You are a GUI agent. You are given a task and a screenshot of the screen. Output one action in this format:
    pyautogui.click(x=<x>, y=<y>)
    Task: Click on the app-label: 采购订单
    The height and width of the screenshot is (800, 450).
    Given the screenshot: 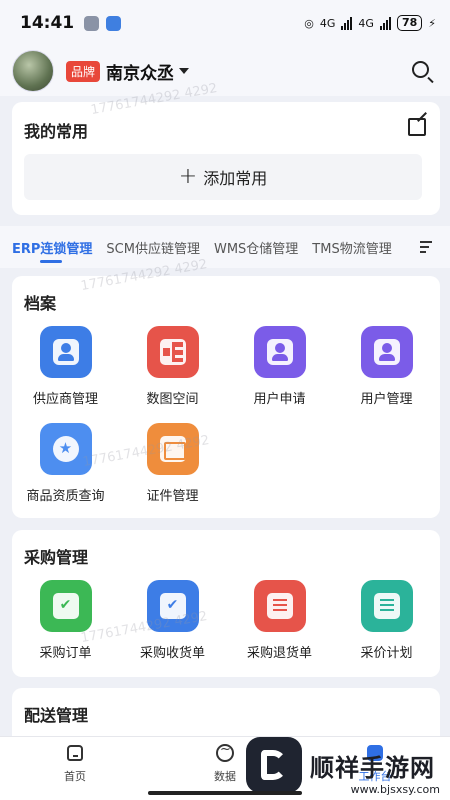 What is the action you would take?
    pyautogui.click(x=65, y=653)
    